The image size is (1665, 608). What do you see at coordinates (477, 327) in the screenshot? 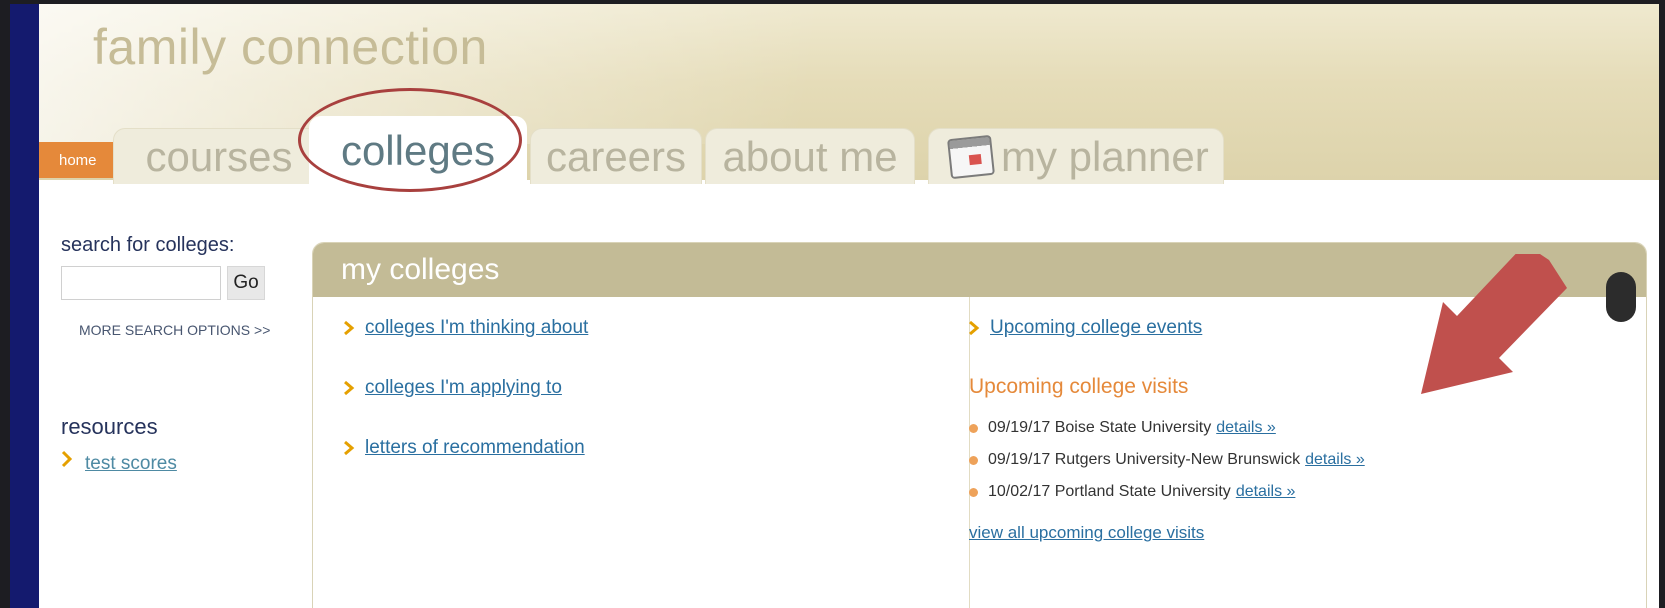
I see `link-label: colleges I'm thinking about` at bounding box center [477, 327].